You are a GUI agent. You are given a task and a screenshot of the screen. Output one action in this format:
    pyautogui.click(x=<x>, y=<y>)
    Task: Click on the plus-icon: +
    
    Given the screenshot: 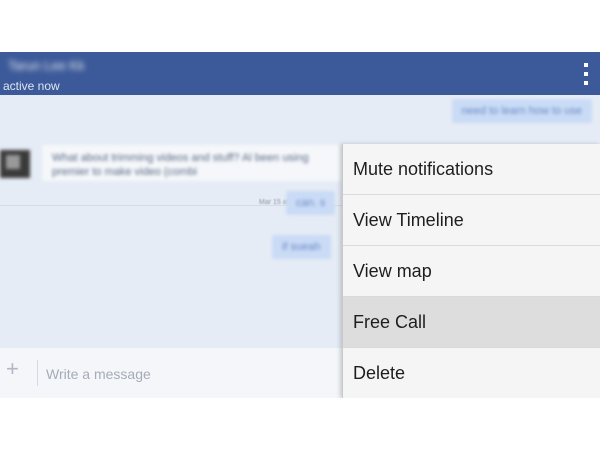 What is the action you would take?
    pyautogui.click(x=12, y=369)
    